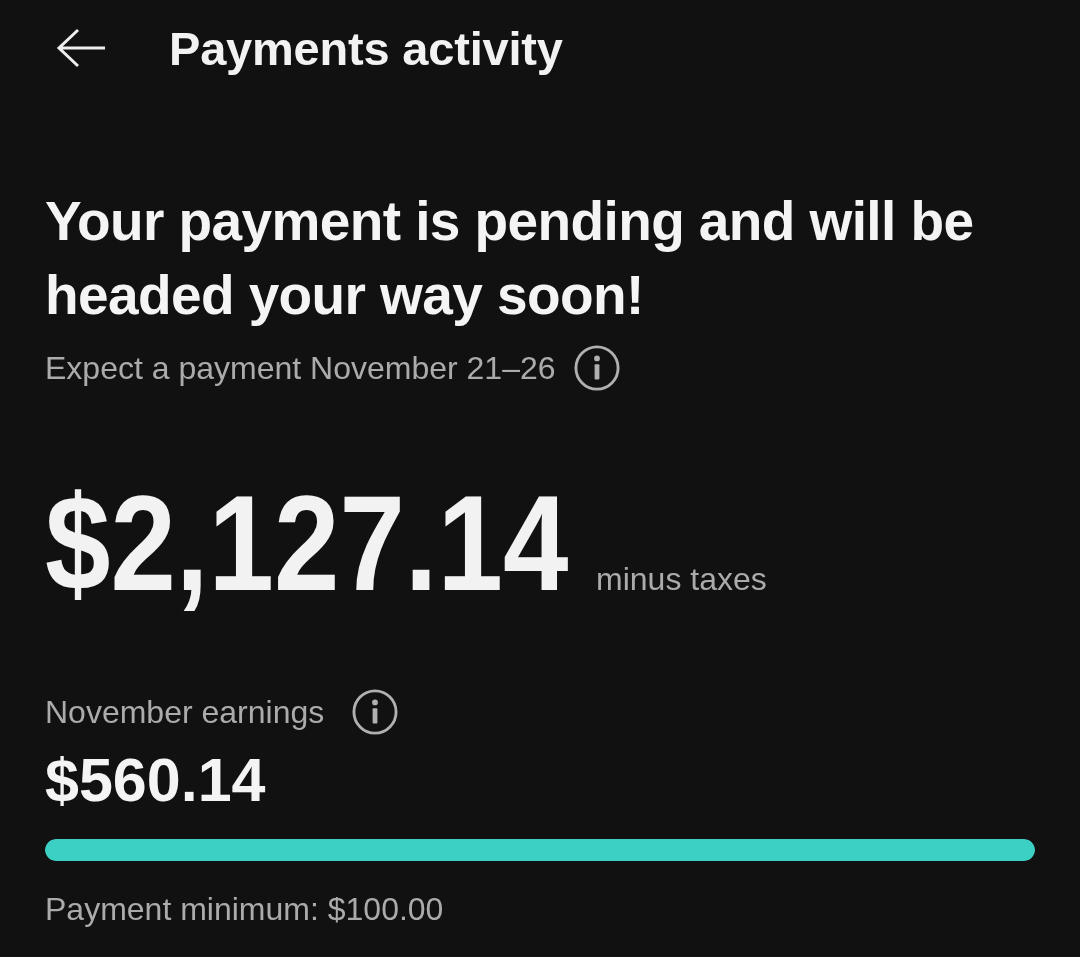 This screenshot has height=957, width=1080. Describe the element at coordinates (510, 258) in the screenshot. I see `status-headline: Your payment is pending and will be headed your way soon!` at that location.